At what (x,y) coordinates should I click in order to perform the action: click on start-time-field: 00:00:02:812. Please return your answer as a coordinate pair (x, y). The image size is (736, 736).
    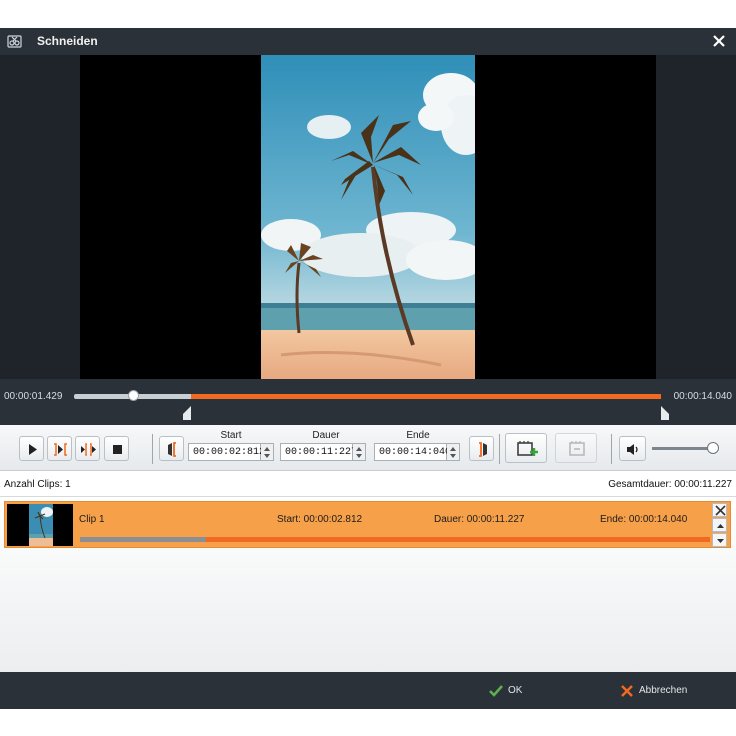
    Looking at the image, I should click on (226, 452).